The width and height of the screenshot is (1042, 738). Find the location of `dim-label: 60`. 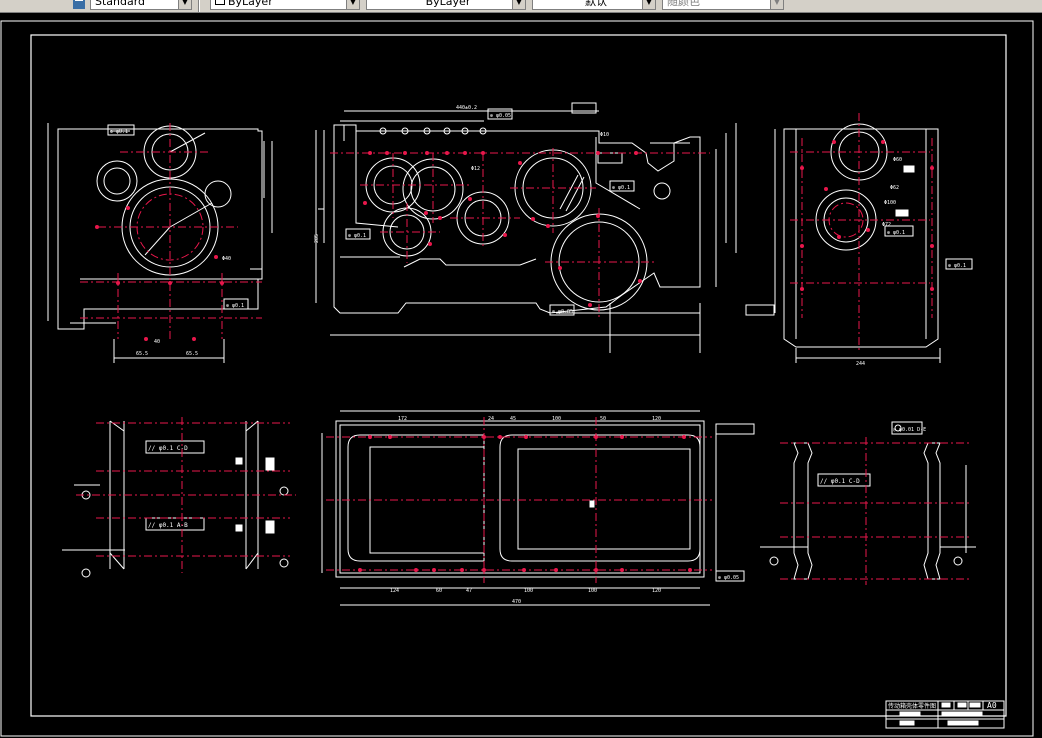

dim-label: 60 is located at coordinates (439, 591).